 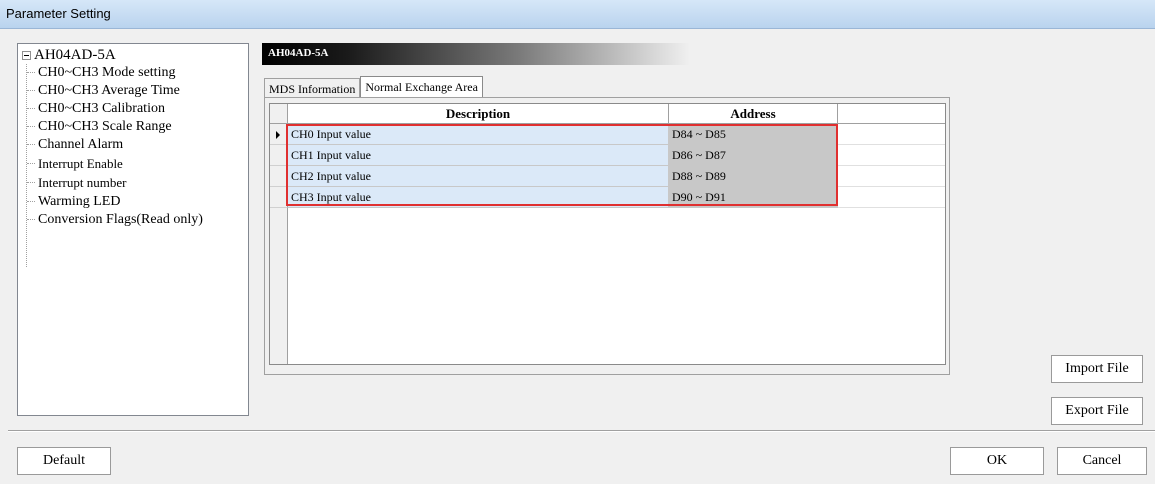 I want to click on cell-address: D88 ~ D89, so click(x=753, y=176).